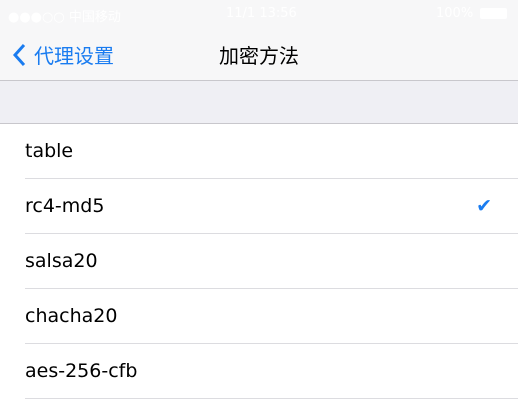  Describe the element at coordinates (49, 151) in the screenshot. I see `method-label: table` at that location.